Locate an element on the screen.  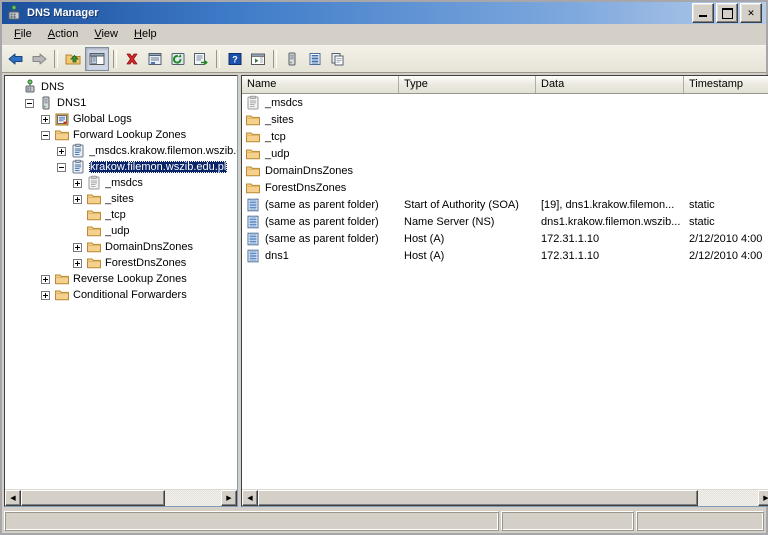
cell-data: 172.31.1.10 is located at coordinates (570, 255).